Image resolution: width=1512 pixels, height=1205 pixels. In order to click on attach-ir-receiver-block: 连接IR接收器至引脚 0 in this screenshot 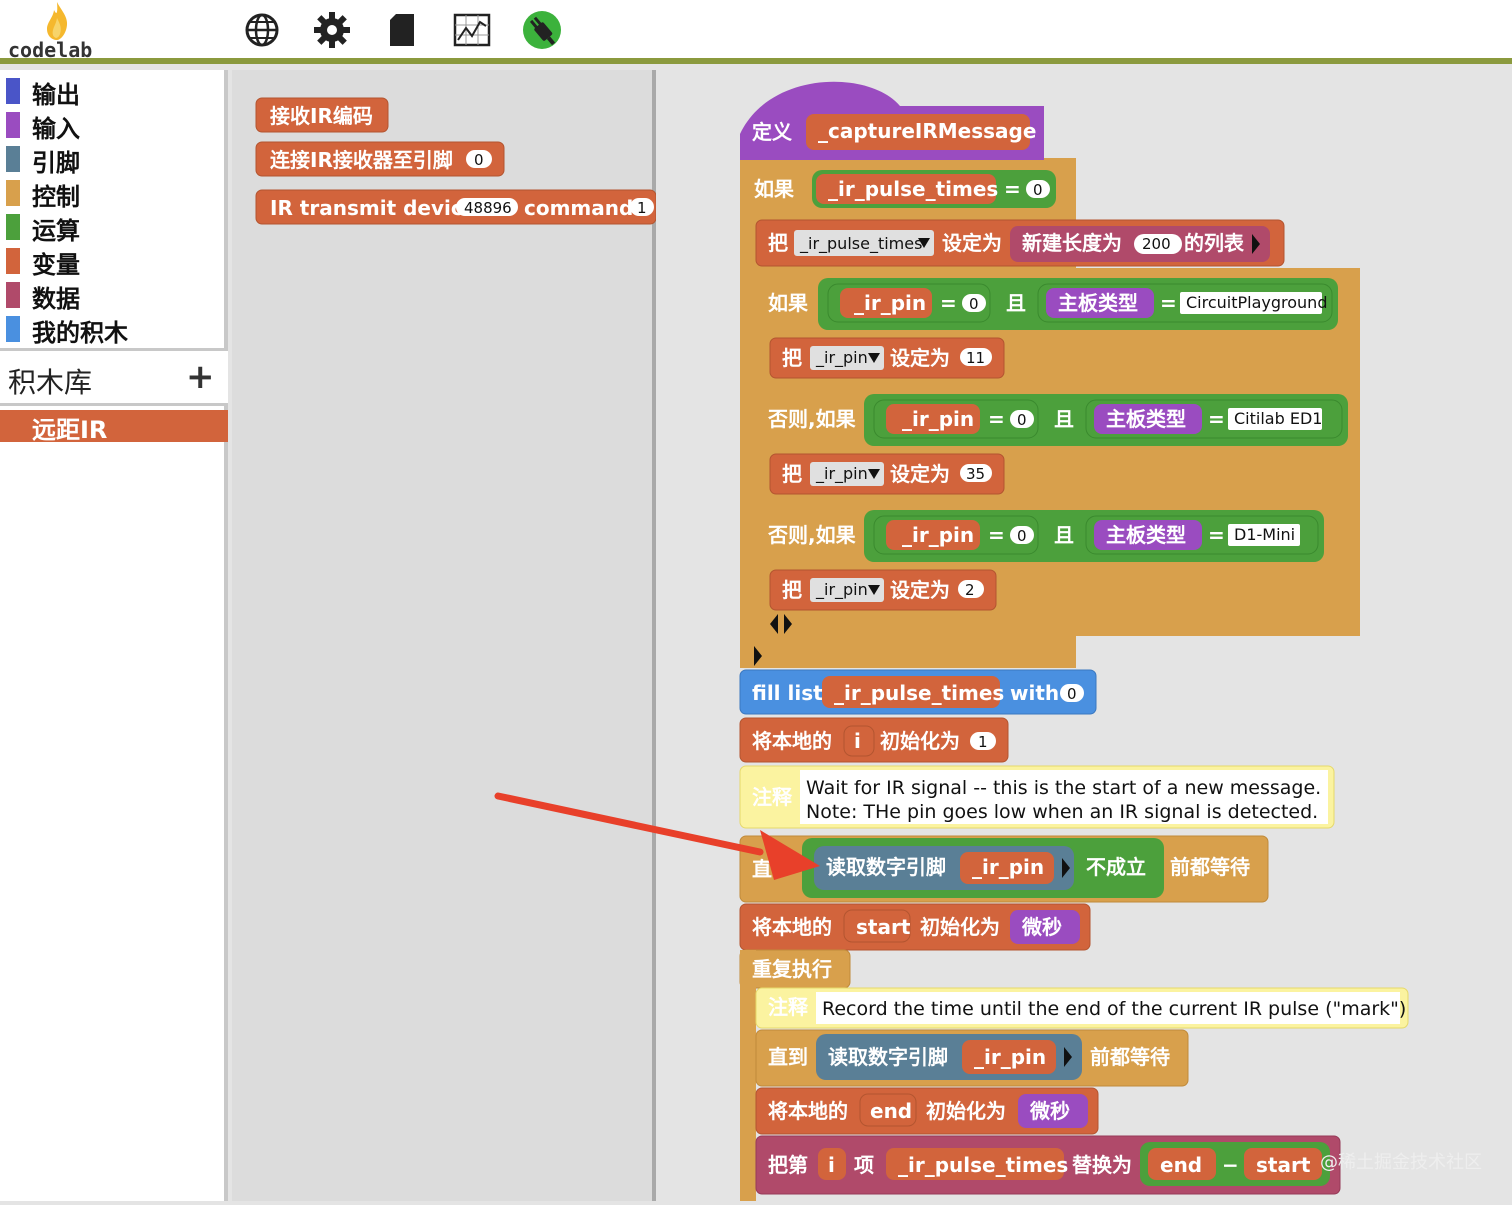, I will do `click(380, 159)`.